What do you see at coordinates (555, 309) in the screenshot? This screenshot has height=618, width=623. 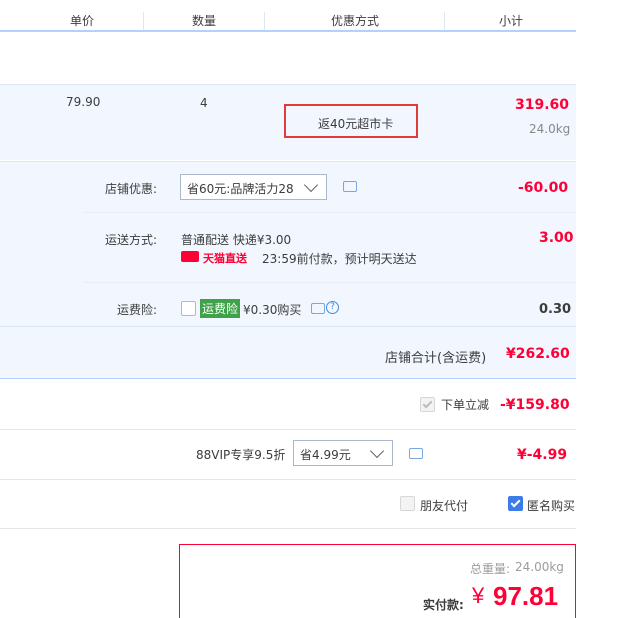 I see `insurance-value: 0.30` at bounding box center [555, 309].